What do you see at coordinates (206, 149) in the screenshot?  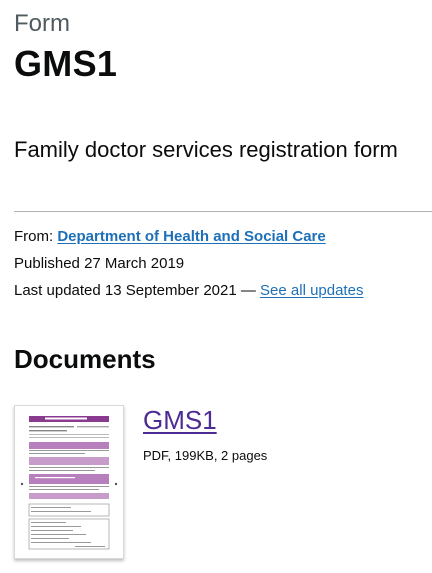 I see `page-lede: Family doctor services registration form` at bounding box center [206, 149].